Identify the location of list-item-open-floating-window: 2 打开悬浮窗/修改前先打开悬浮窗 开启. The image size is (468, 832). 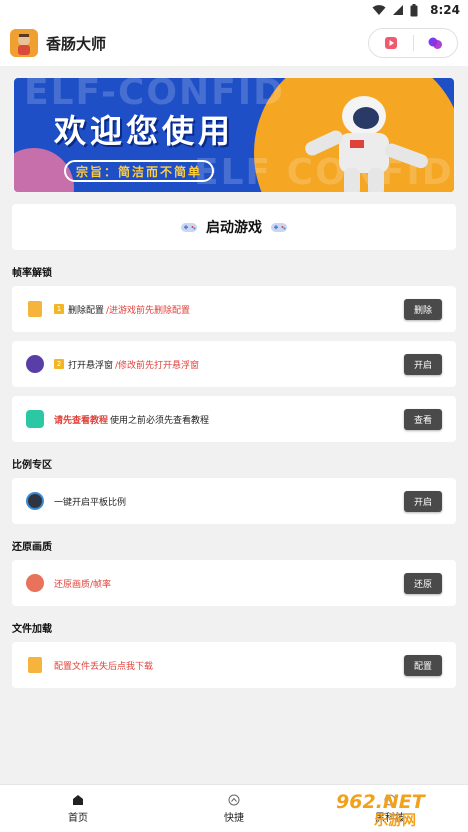
(234, 364).